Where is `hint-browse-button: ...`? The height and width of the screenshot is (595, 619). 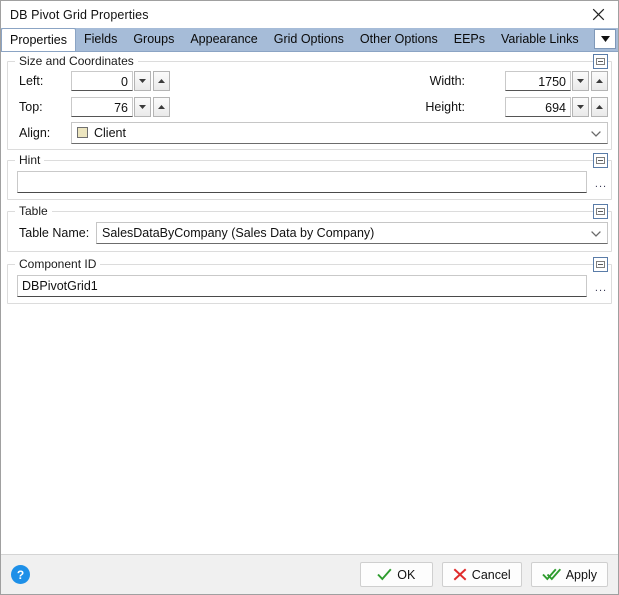
hint-browse-button: ... is located at coordinates (601, 183).